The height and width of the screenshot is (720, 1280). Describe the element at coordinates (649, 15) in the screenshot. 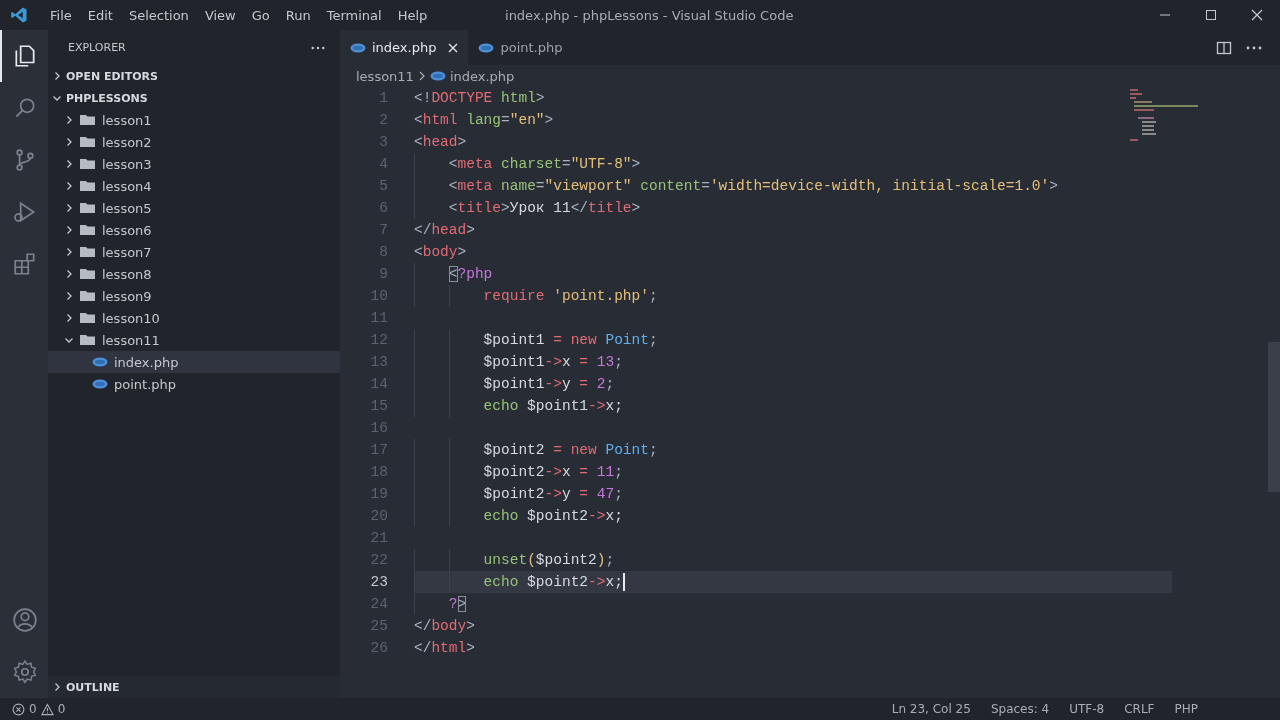

I see `window-title: index.php - phpLessons - Visual Studio Code` at that location.